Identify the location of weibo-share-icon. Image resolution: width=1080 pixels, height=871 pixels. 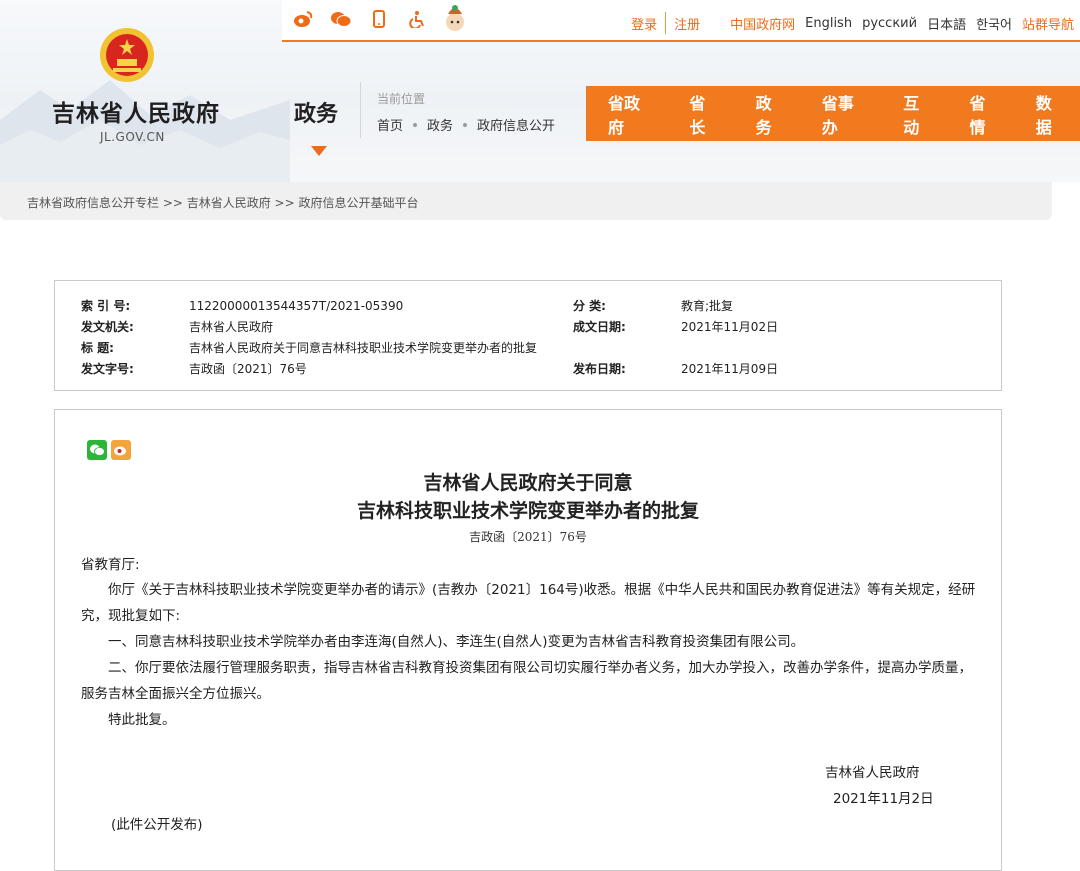
(121, 450).